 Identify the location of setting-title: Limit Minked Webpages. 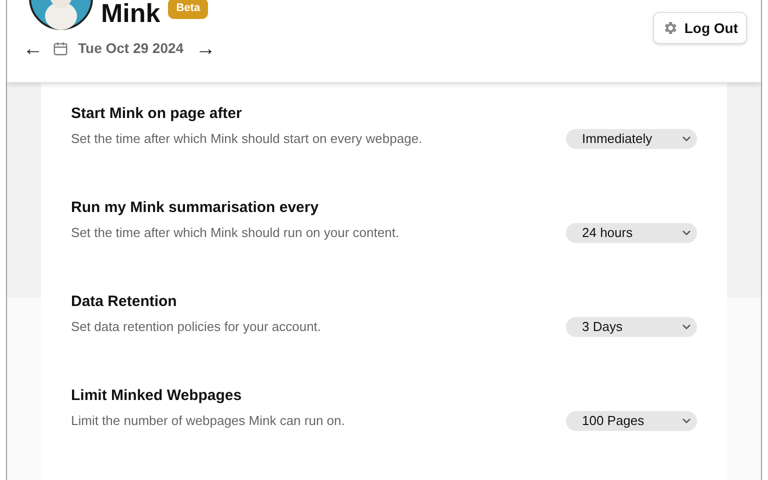
(157, 396).